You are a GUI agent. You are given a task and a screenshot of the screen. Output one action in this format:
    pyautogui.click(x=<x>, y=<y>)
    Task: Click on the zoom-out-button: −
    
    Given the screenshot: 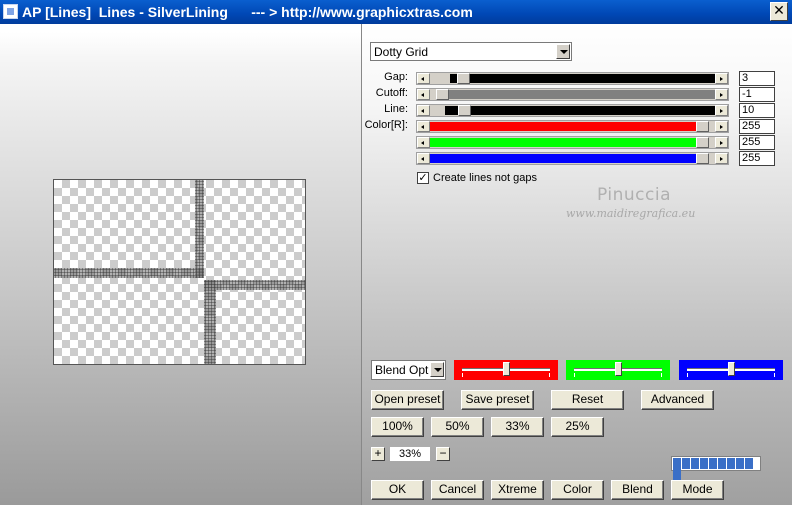 What is the action you would take?
    pyautogui.click(x=443, y=454)
    